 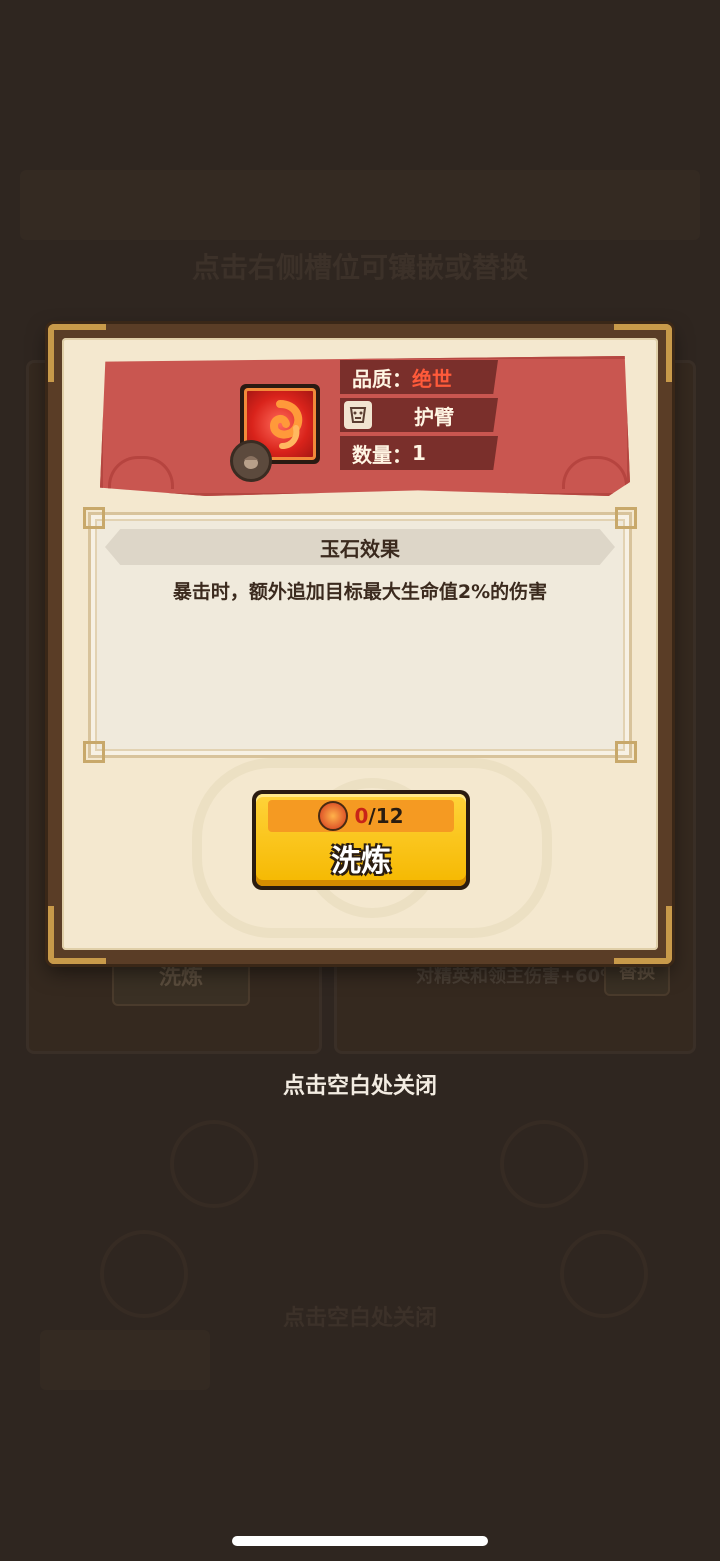 I want to click on flame-stone-icon, so click(x=333, y=816).